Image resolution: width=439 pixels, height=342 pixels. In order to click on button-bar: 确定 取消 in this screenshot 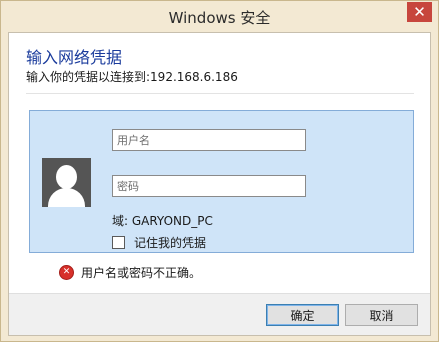, I will do `click(219, 314)`.